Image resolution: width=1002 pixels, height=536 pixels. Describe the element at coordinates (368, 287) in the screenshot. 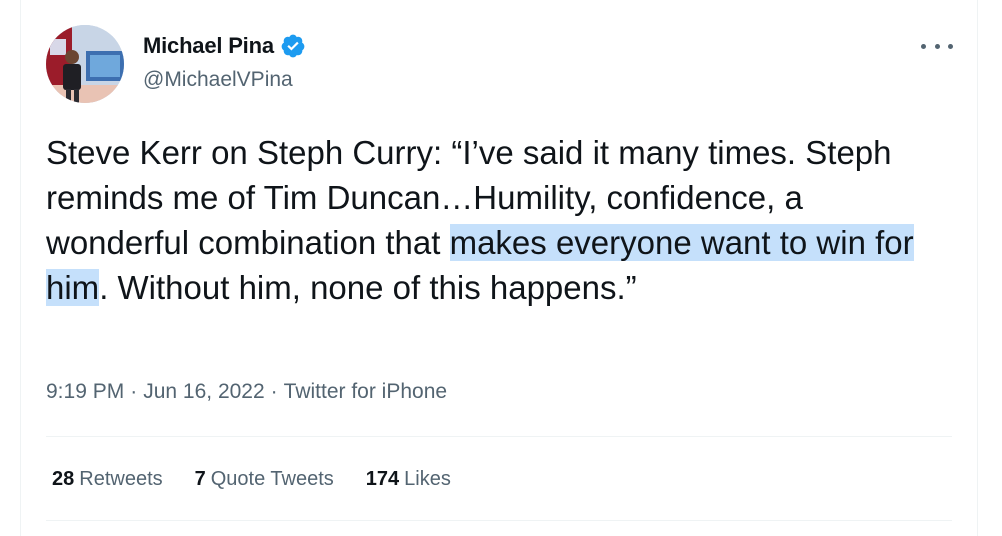

I see `tweet-text-end: . Without him, none of this happens.”` at that location.